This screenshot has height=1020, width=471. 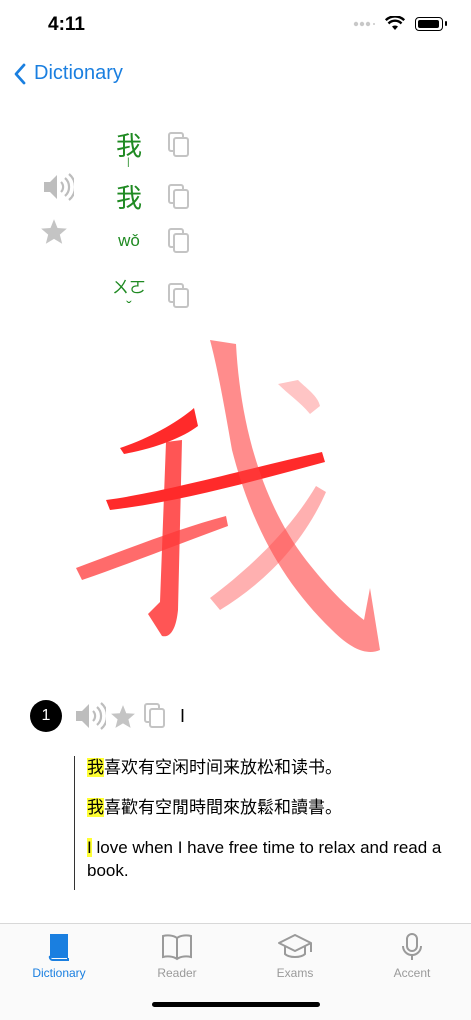 What do you see at coordinates (412, 973) in the screenshot?
I see `tab-label: Accent` at bounding box center [412, 973].